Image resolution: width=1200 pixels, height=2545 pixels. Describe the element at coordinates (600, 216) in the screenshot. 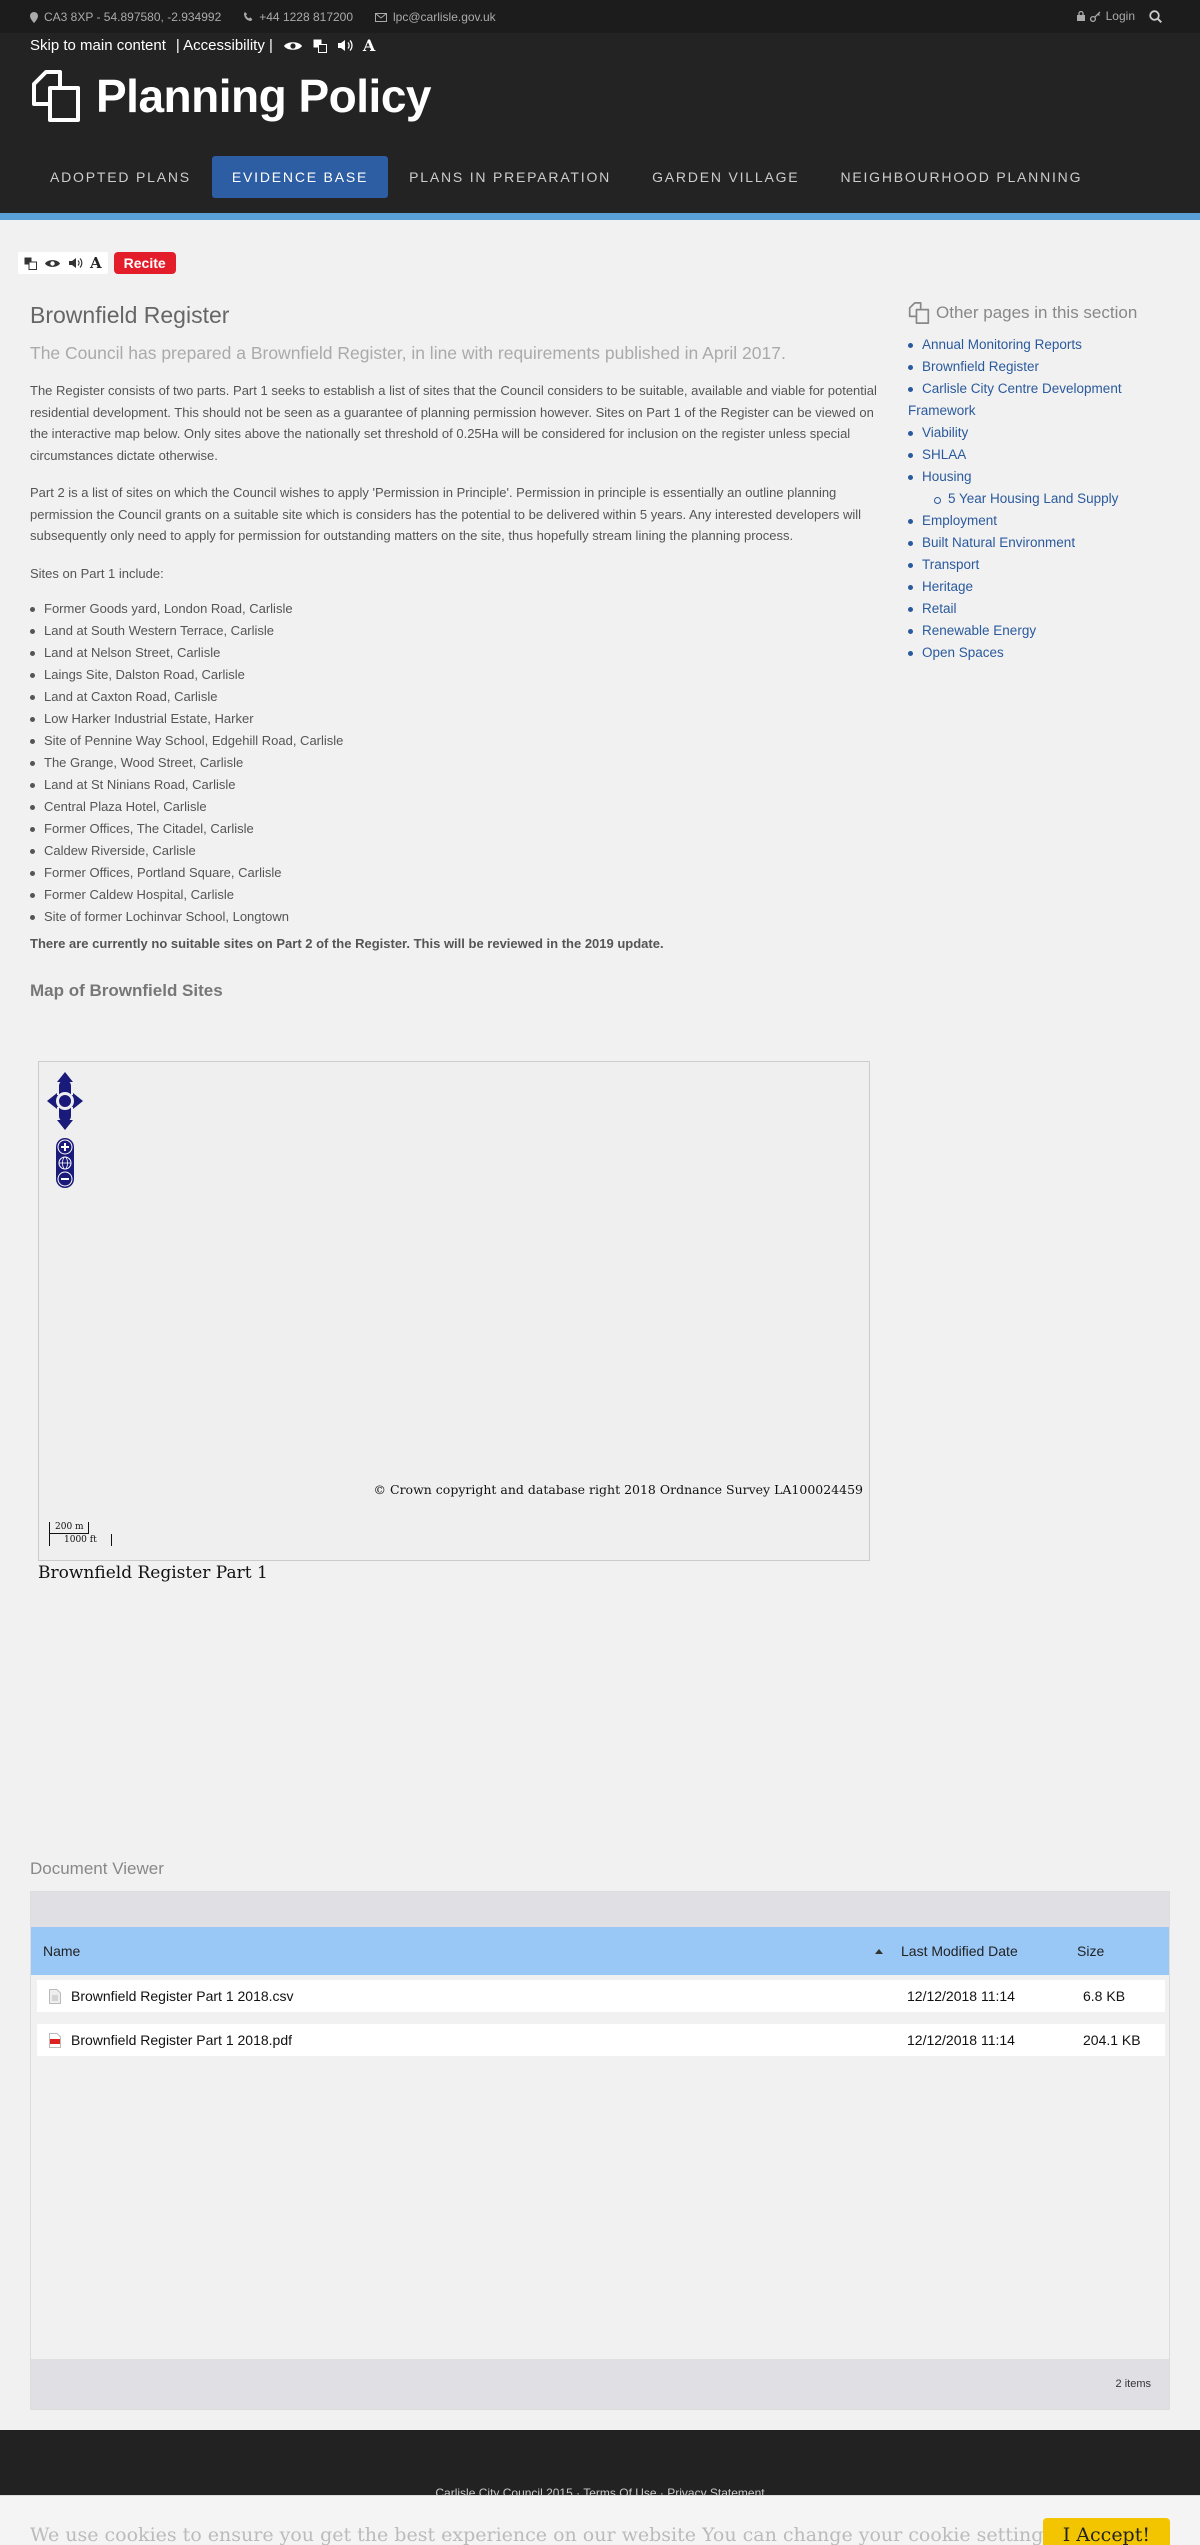

I see `header-accent-line` at that location.